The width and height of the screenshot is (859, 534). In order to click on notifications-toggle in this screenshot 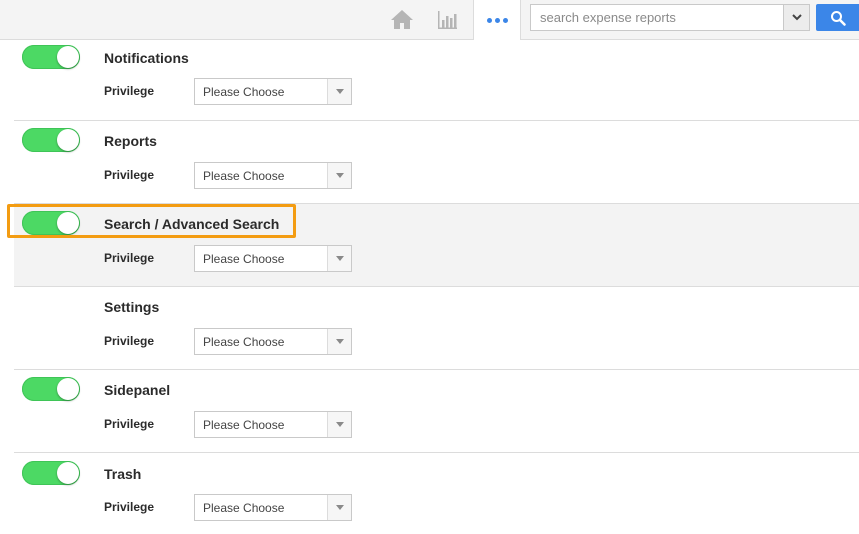, I will do `click(51, 57)`.